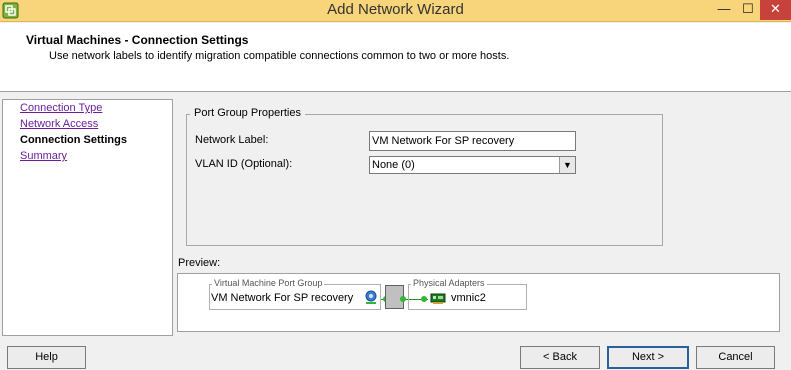 The image size is (791, 370). What do you see at coordinates (282, 298) in the screenshot?
I see `vm-port-group-name: VM Network For SP recovery` at bounding box center [282, 298].